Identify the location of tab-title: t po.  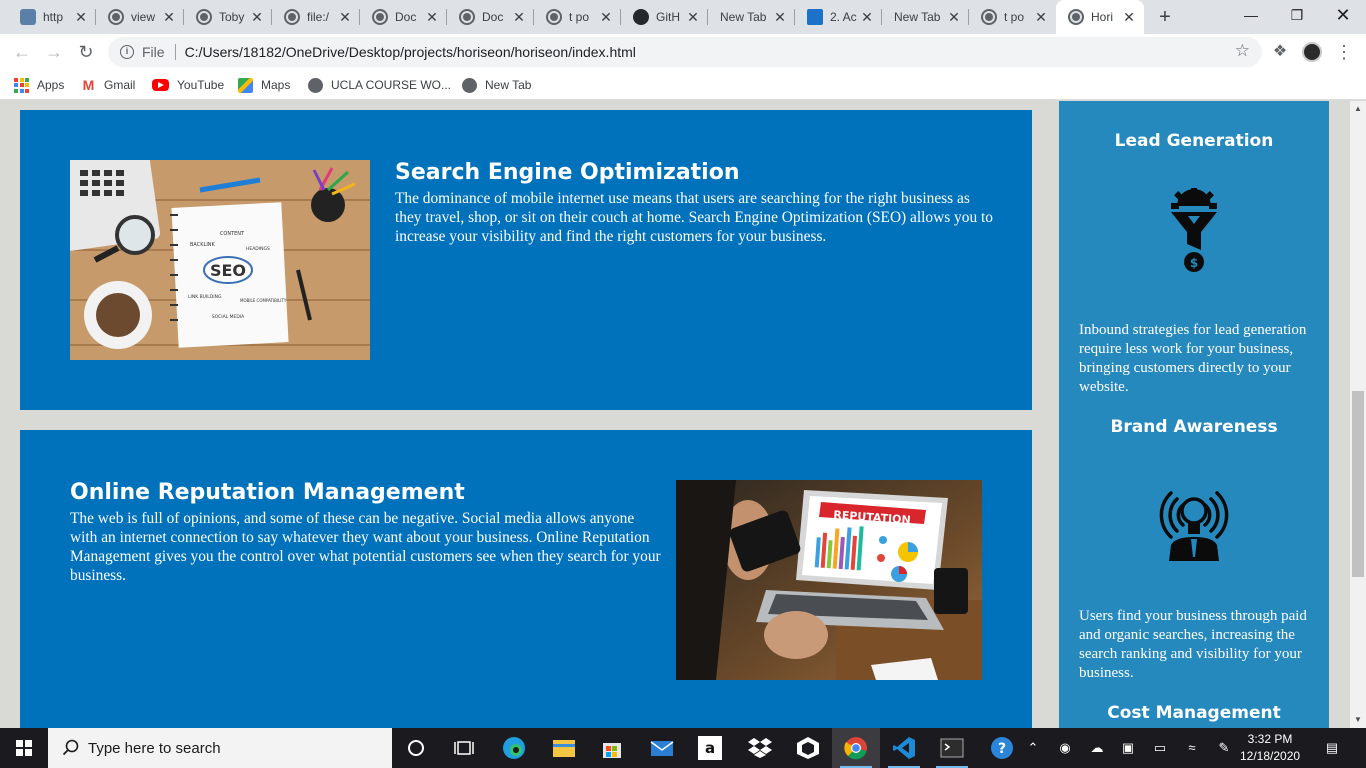
(579, 17).